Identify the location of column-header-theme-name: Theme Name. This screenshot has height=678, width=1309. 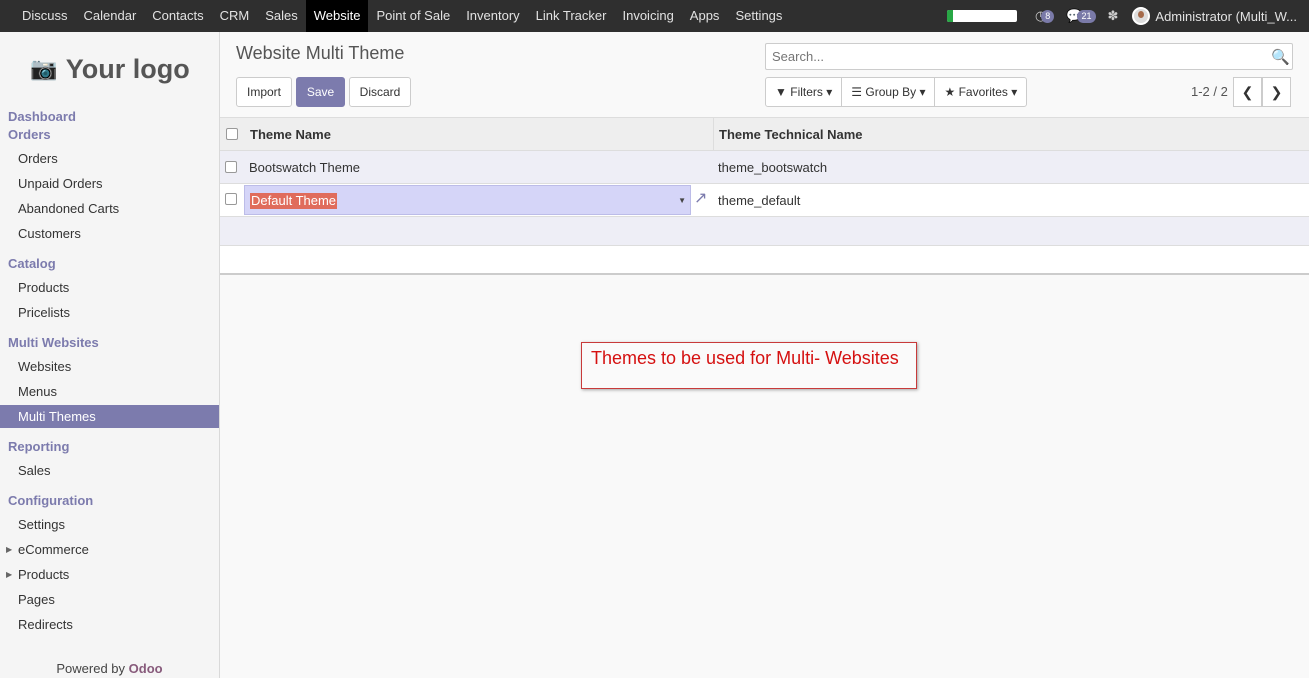
(290, 134).